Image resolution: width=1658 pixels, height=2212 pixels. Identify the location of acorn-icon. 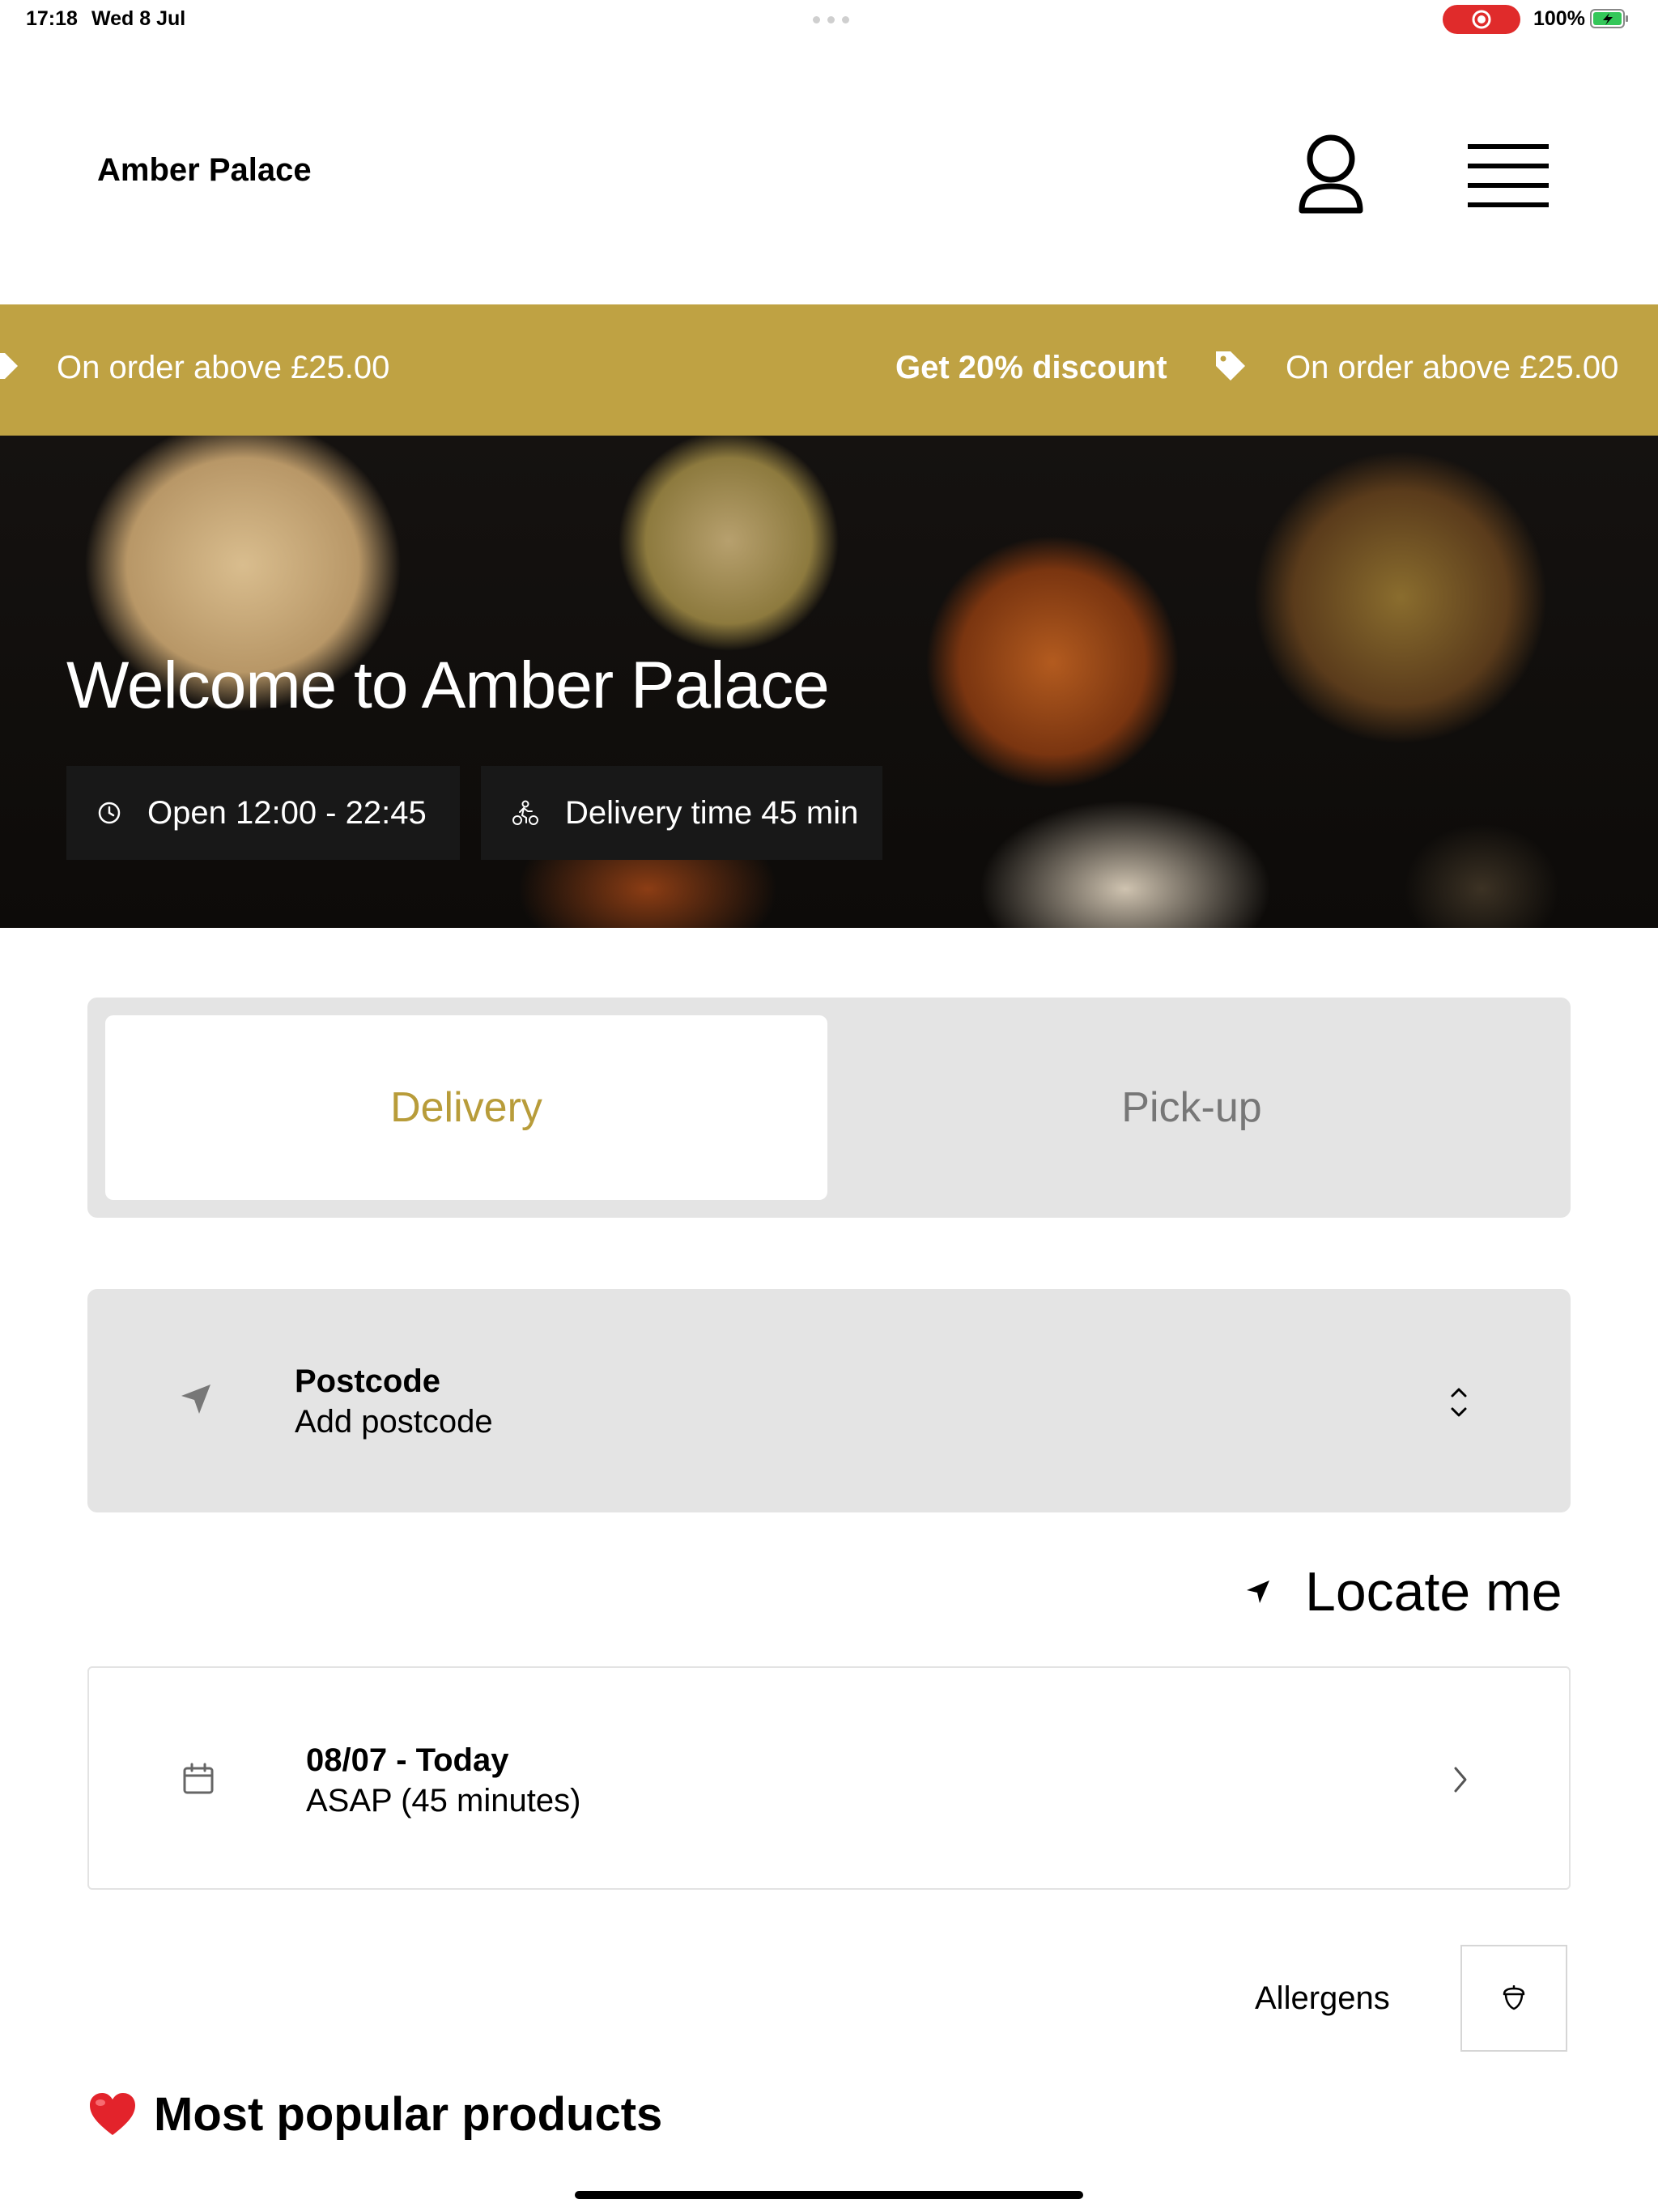
(1514, 1998).